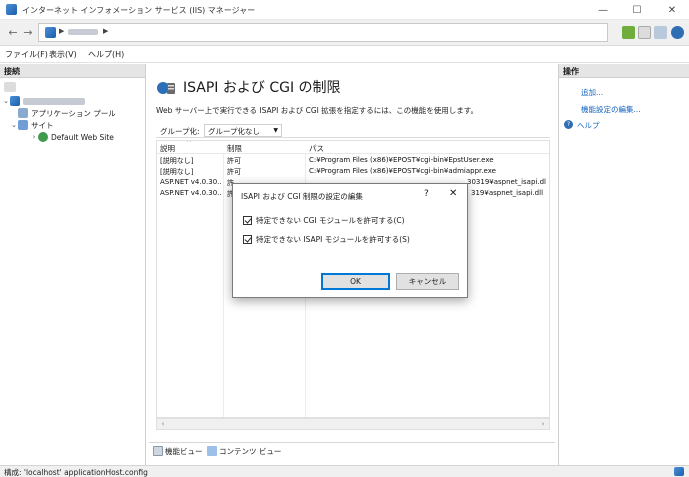 This screenshot has height=477, width=689. What do you see at coordinates (426, 194) in the screenshot?
I see `dialog-help-button: ?` at bounding box center [426, 194].